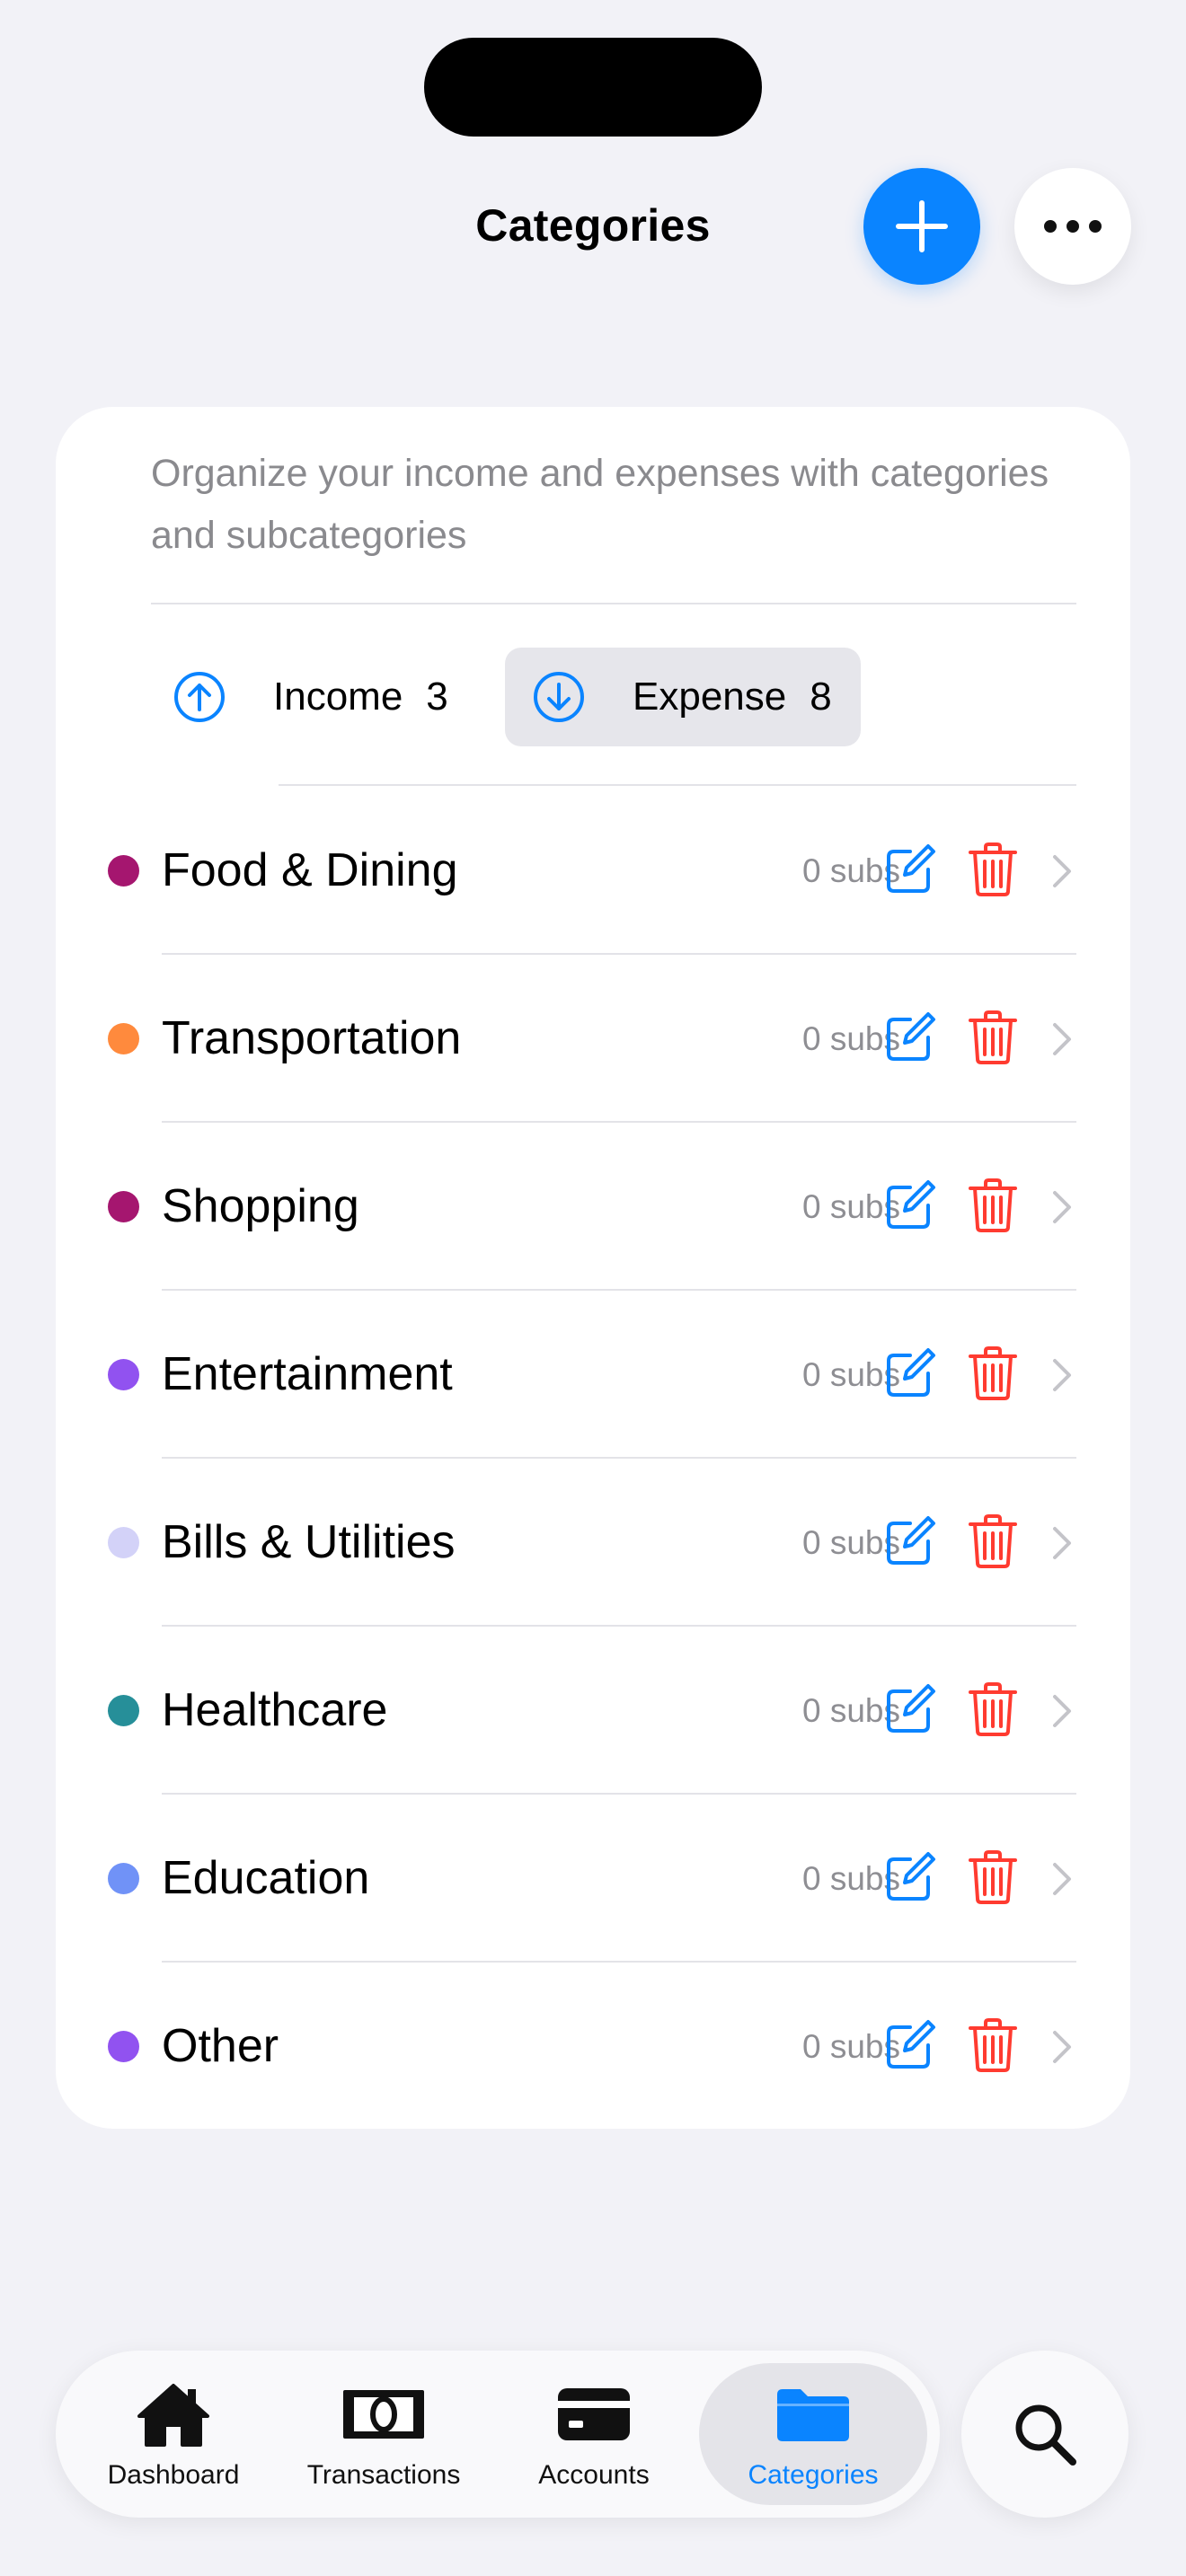 This screenshot has width=1186, height=2576. What do you see at coordinates (266, 1878) in the screenshot?
I see `category-name: Education` at bounding box center [266, 1878].